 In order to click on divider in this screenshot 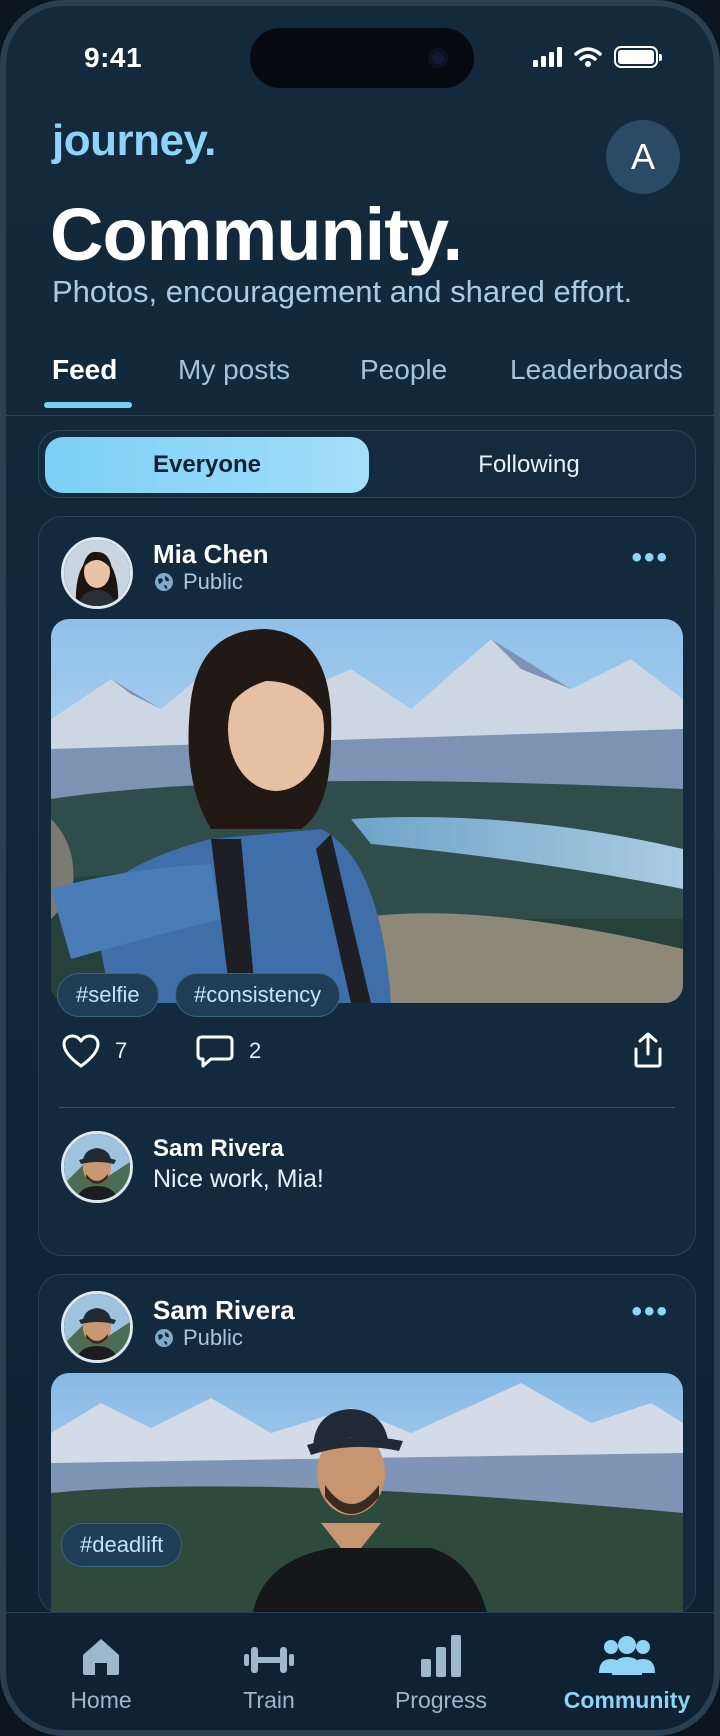, I will do `click(367, 1107)`.